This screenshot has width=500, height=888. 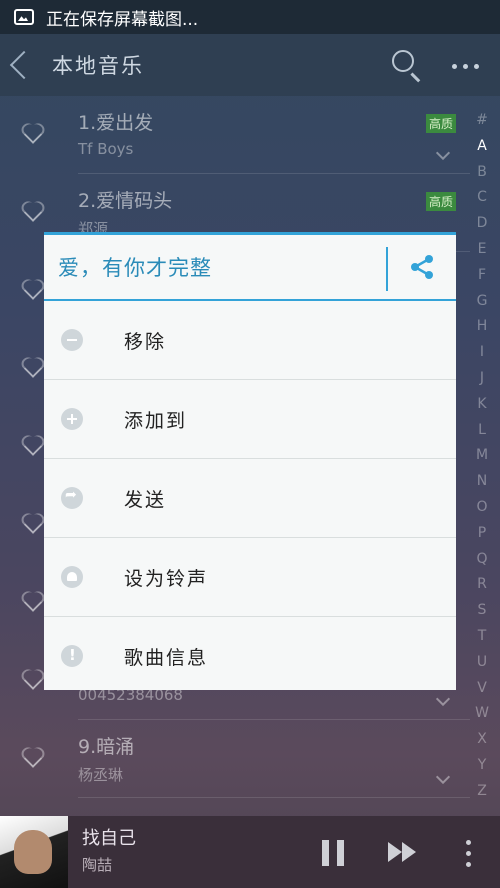 What do you see at coordinates (250, 268) in the screenshot?
I see `dialog-header: 爱，有你才完整` at bounding box center [250, 268].